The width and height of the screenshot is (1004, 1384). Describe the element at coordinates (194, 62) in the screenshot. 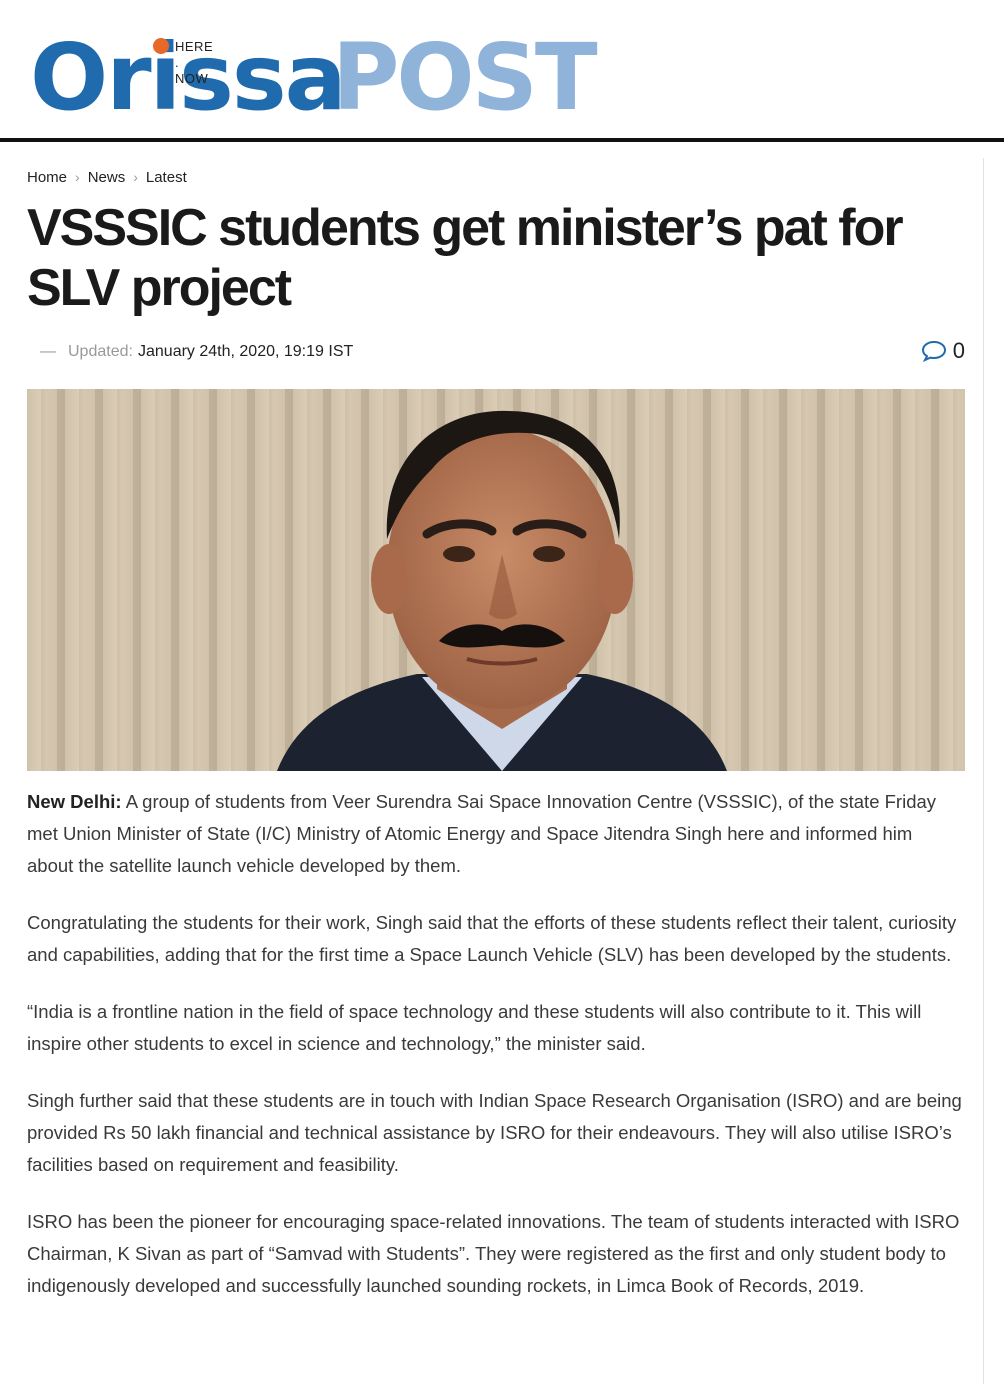

I see `logo-tagline: HERE . NOW` at that location.